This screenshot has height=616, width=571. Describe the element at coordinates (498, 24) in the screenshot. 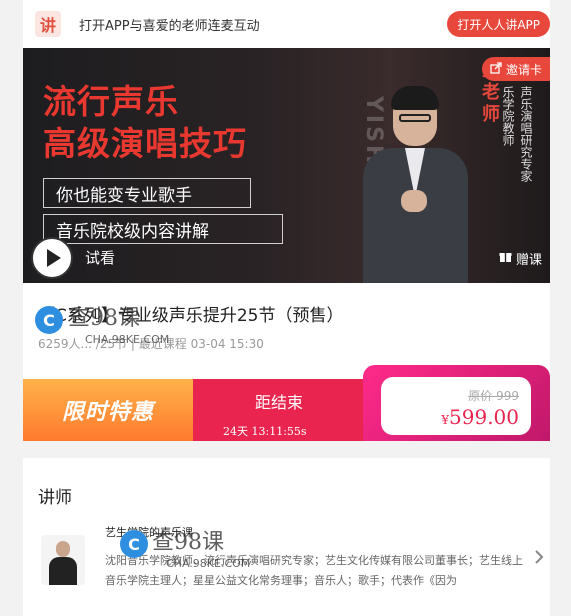

I see `open-app-button: 打开人人讲APP` at that location.